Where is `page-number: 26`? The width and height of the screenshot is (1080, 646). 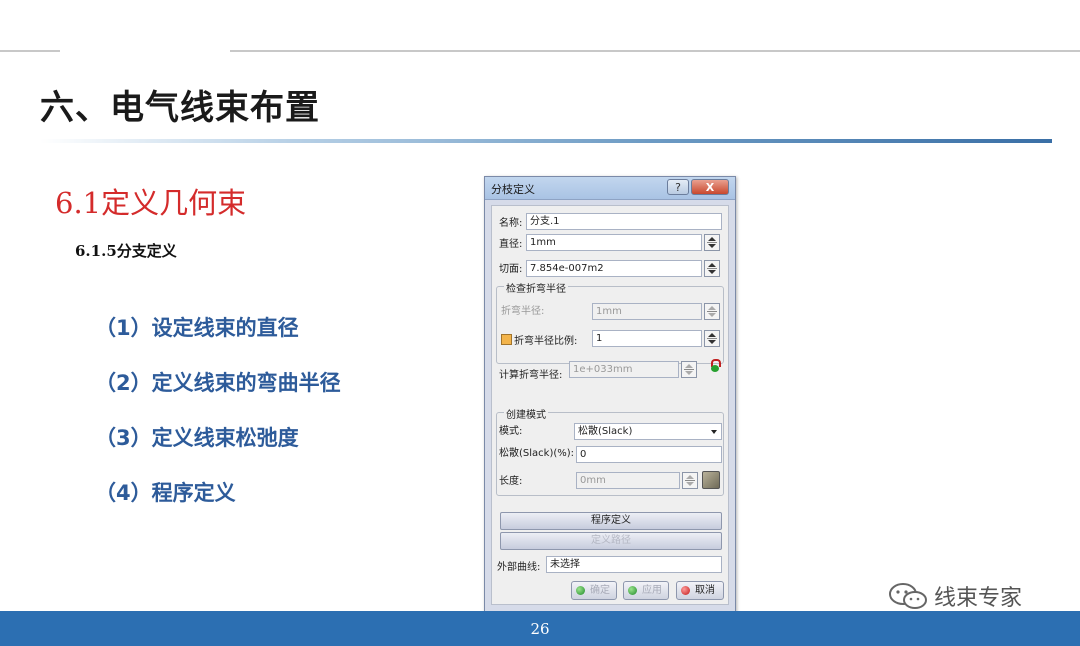 page-number: 26 is located at coordinates (540, 629).